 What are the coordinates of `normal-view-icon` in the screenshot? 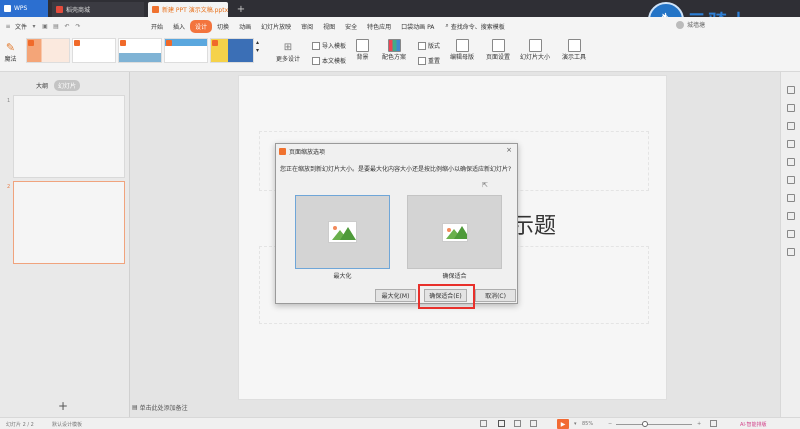 It's located at (501, 423).